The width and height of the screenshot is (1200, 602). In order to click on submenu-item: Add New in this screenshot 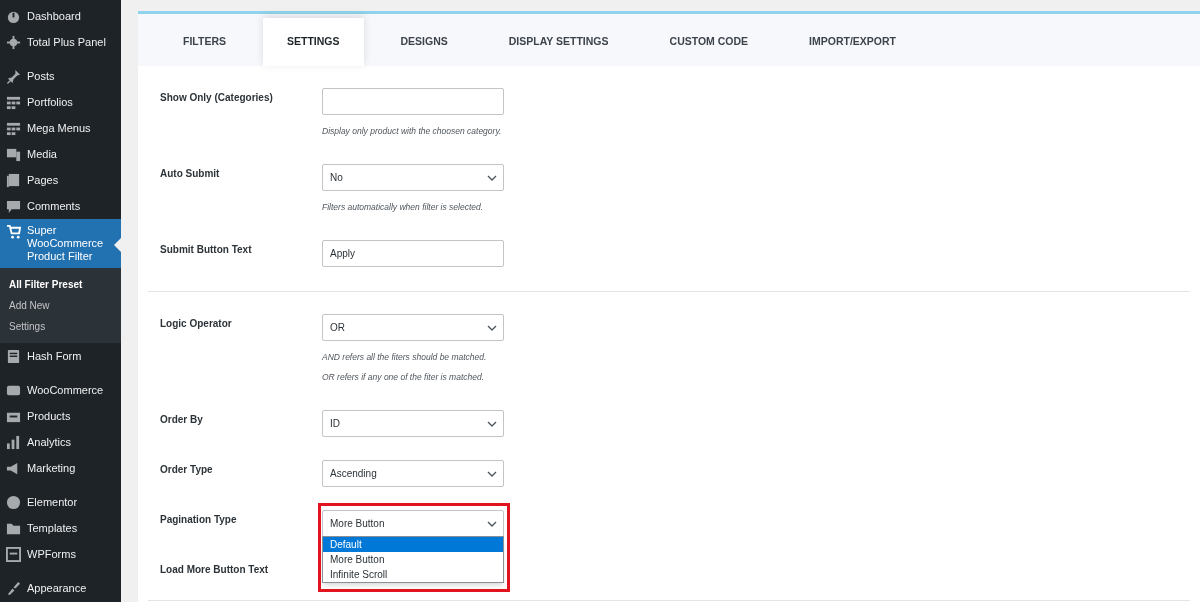, I will do `click(60, 305)`.